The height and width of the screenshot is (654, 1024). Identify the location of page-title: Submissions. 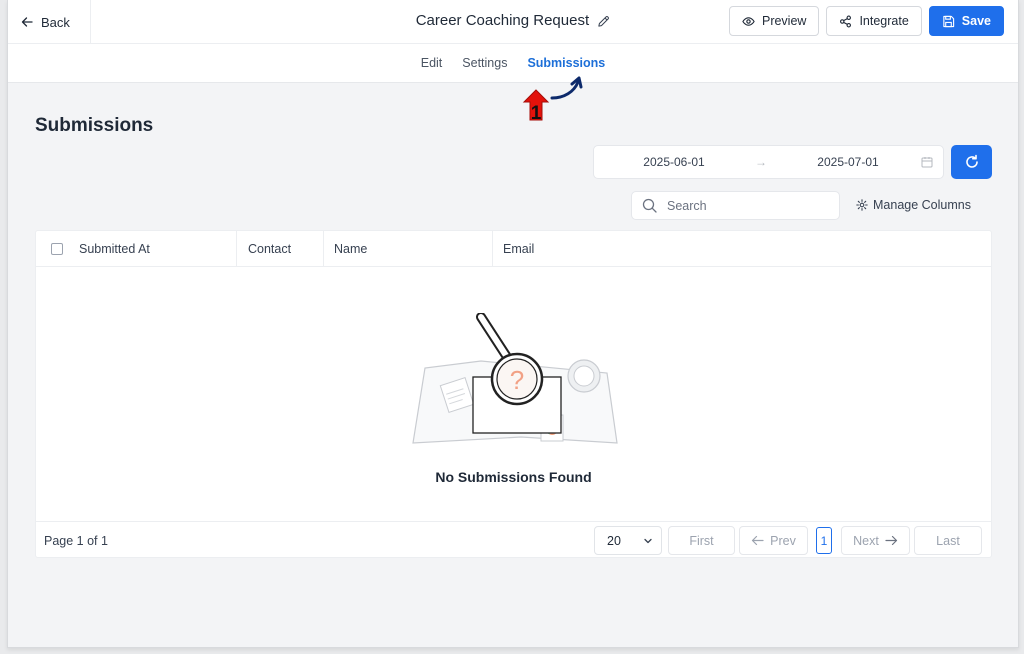
(94, 125).